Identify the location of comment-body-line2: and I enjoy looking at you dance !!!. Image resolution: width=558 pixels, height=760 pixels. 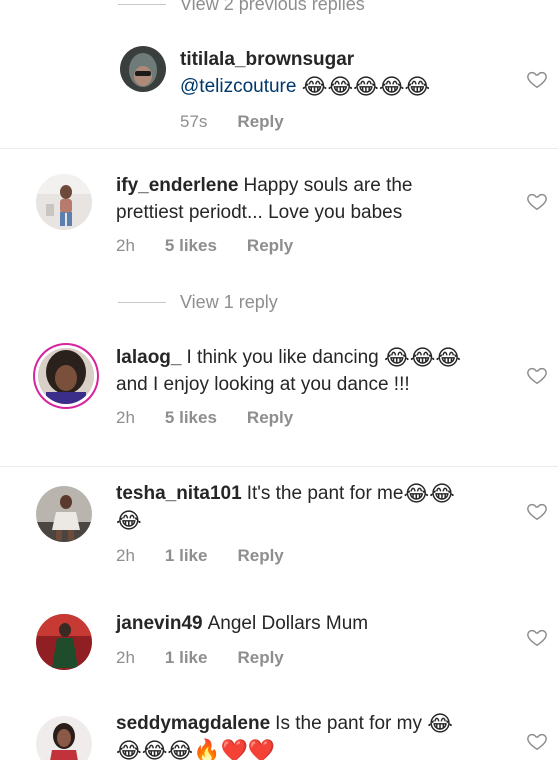
(263, 384).